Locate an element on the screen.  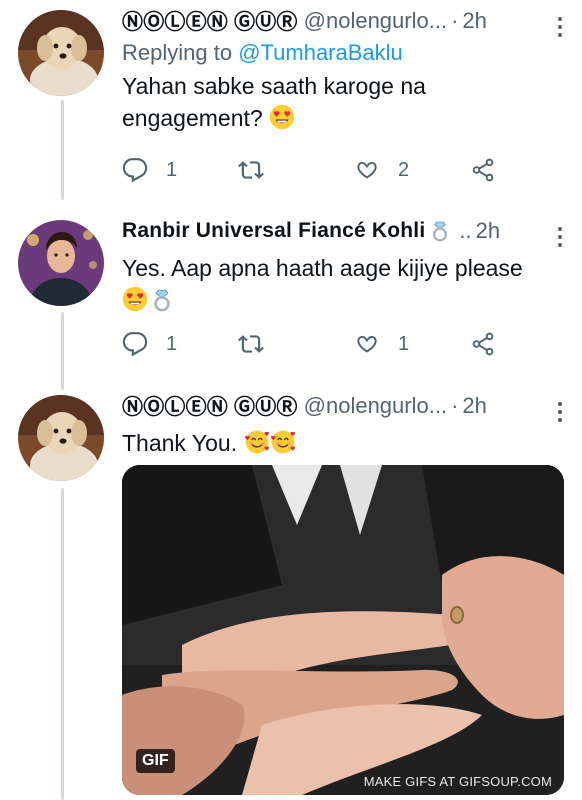
tweet-header: Ranbir Universal Fiancé Kohli .. 2h is located at coordinates (343, 231).